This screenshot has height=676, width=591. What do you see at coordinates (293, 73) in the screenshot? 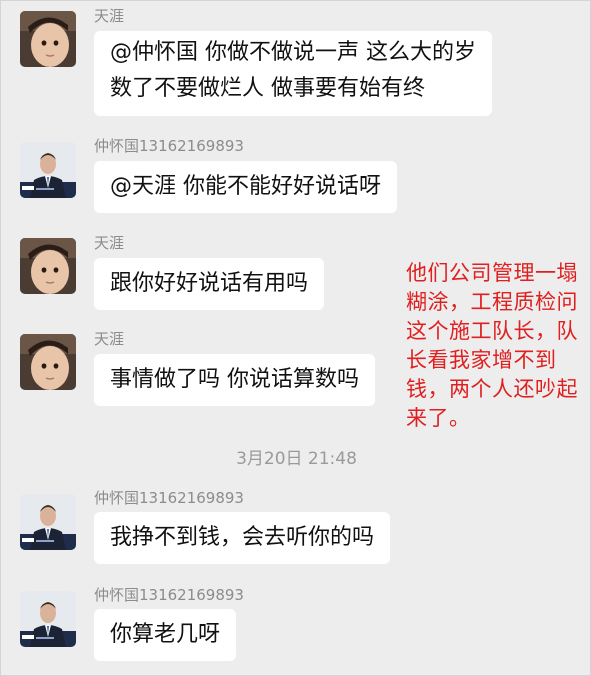
I see `message-bubble: @仲怀国 你做不做说一声 这么大的岁数了不要做烂人 做事要有始有终` at bounding box center [293, 73].